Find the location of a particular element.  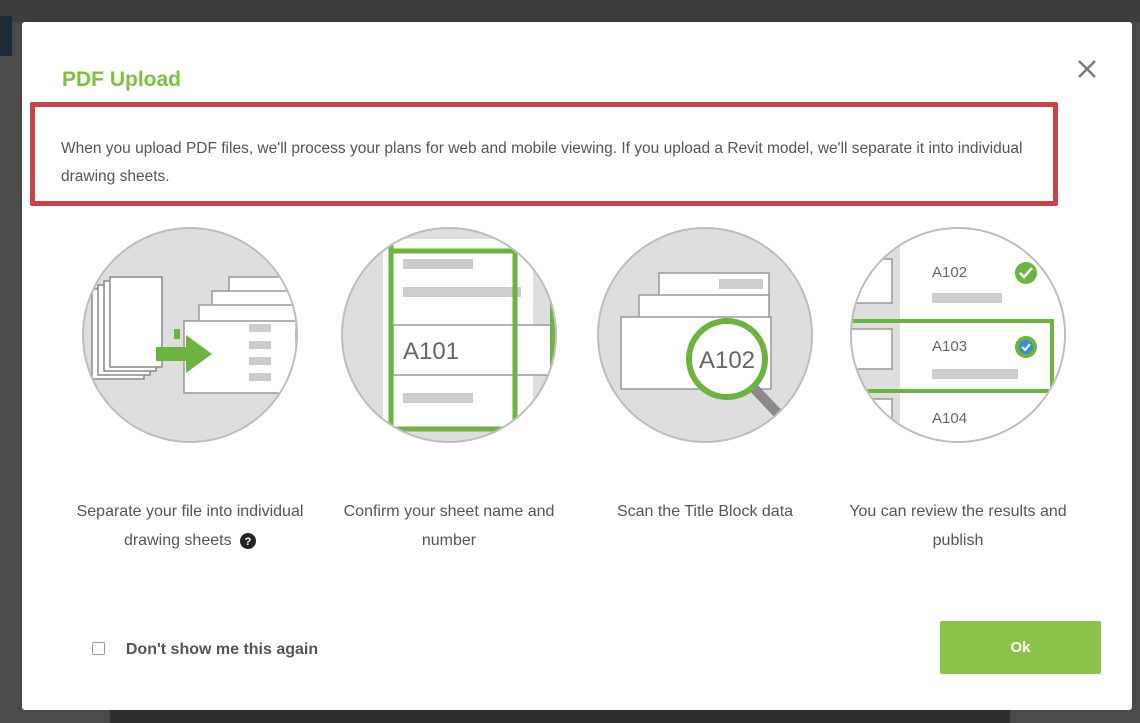

step-label: Confirm your sheet name and number is located at coordinates (449, 526).